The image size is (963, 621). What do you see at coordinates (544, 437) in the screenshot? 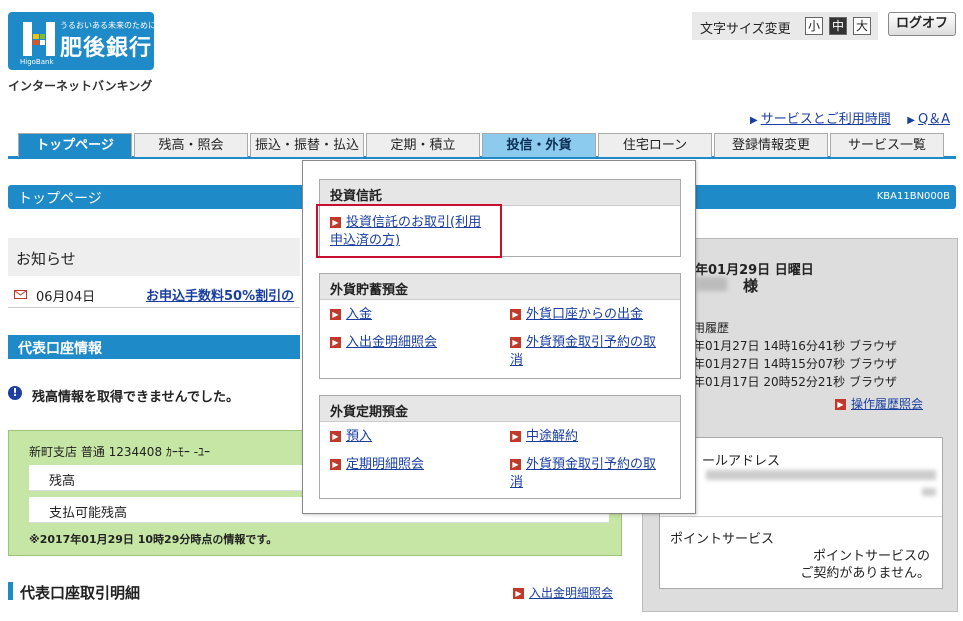
I see `early-cancel-link: ▶ 中途解約` at bounding box center [544, 437].